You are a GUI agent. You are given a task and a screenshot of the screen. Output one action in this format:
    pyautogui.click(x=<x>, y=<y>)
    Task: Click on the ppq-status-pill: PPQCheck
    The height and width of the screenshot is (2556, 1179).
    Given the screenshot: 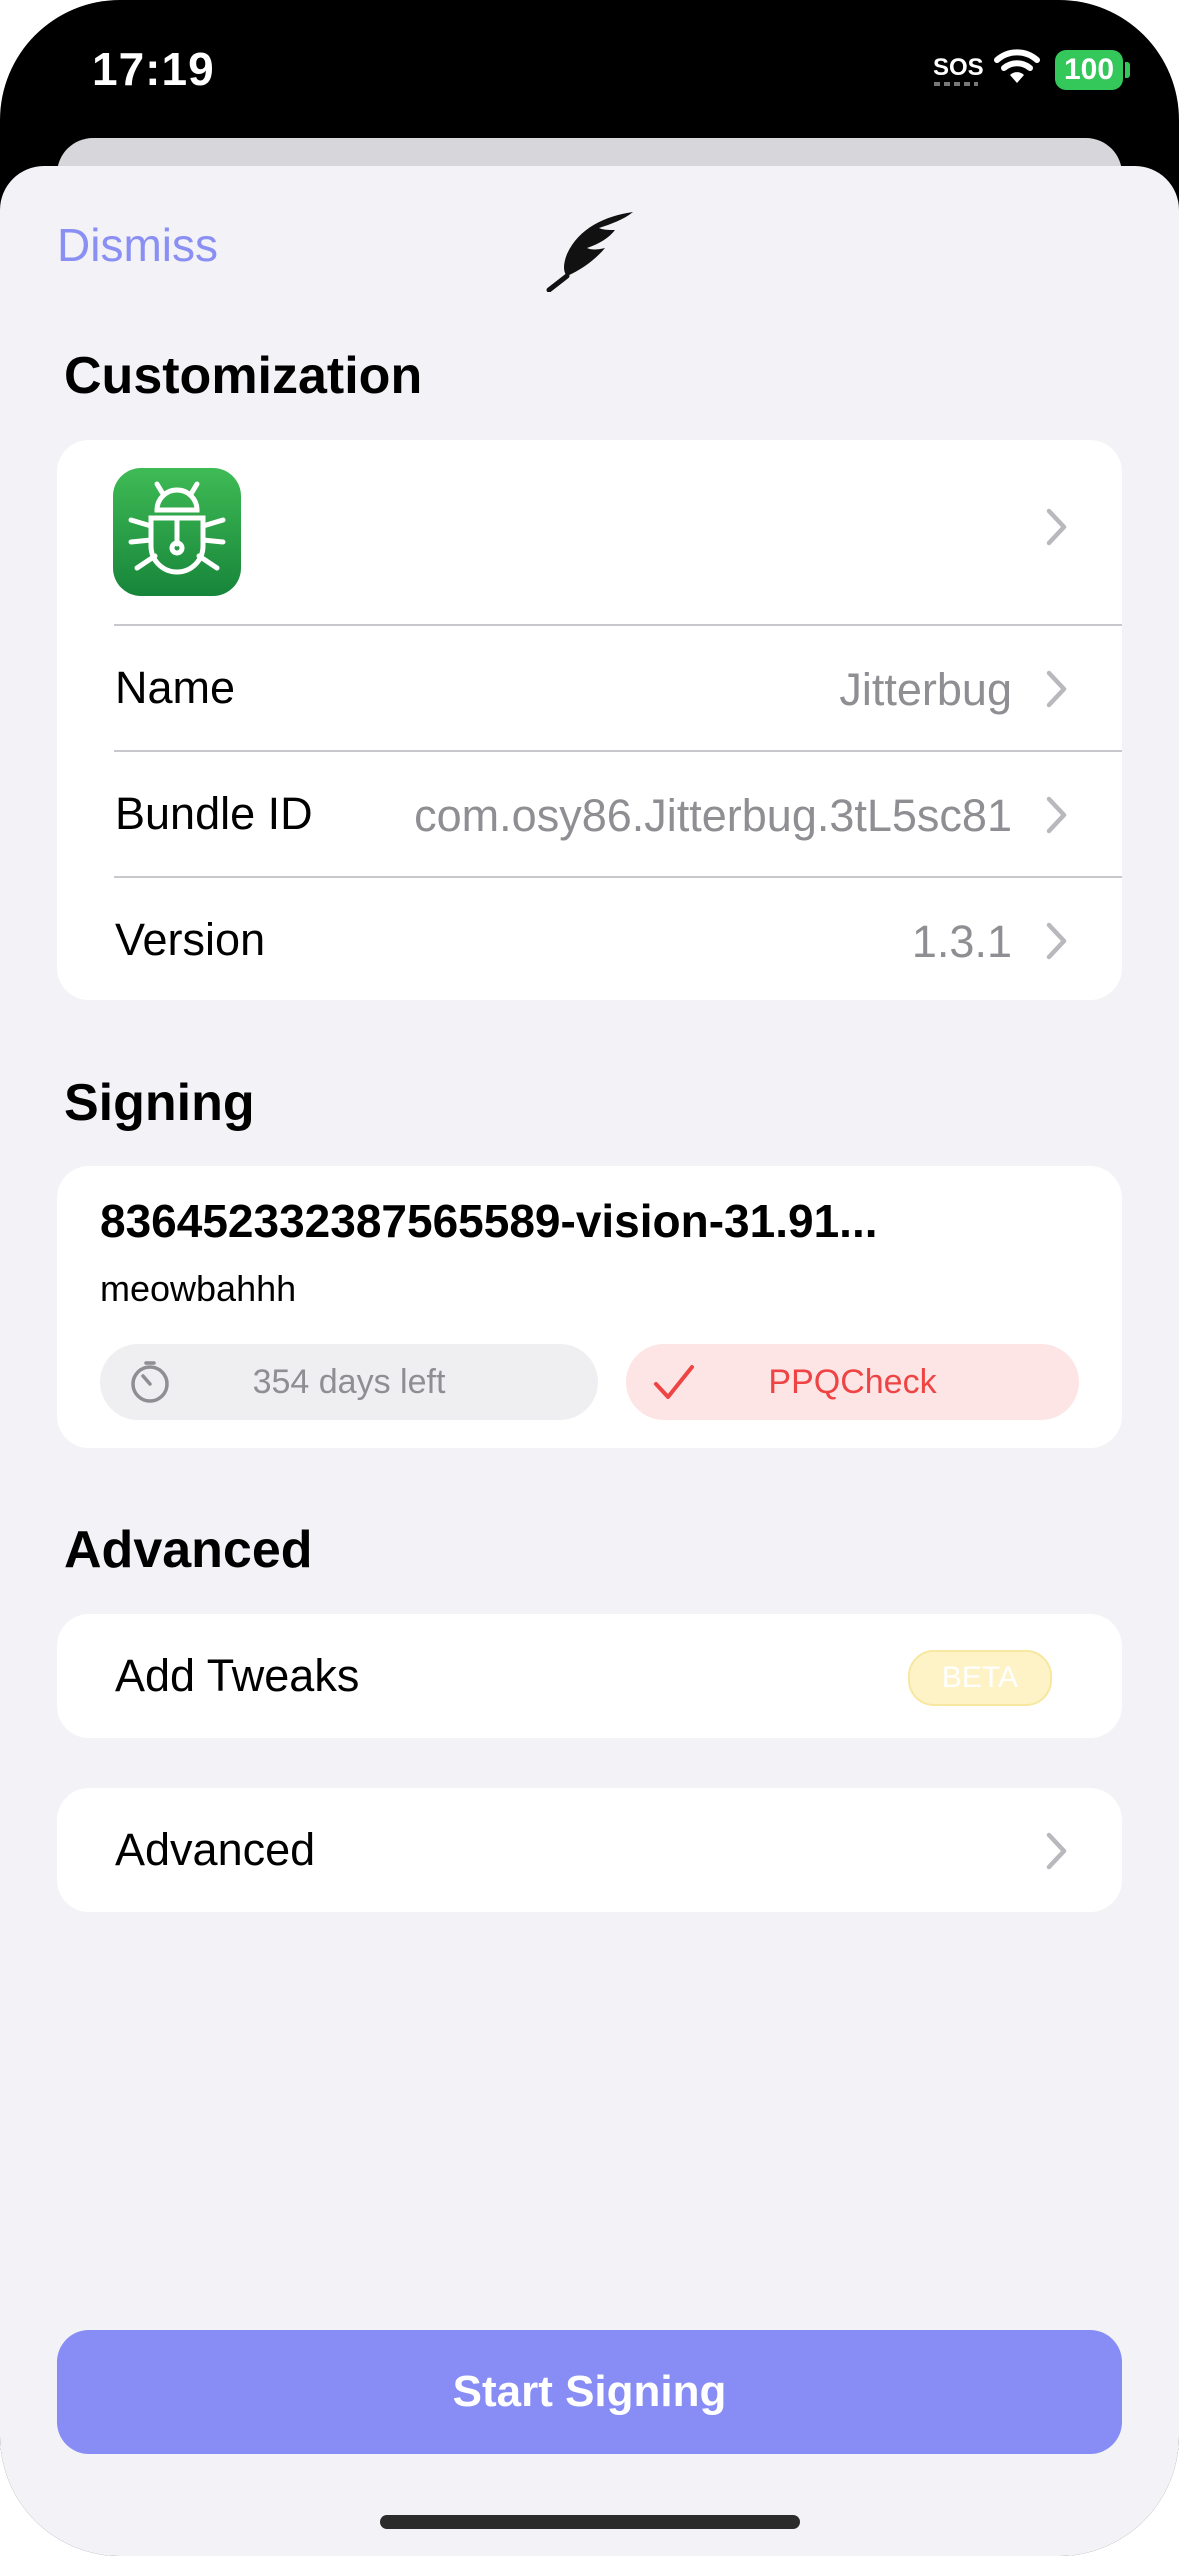 What is the action you would take?
    pyautogui.click(x=852, y=1382)
    